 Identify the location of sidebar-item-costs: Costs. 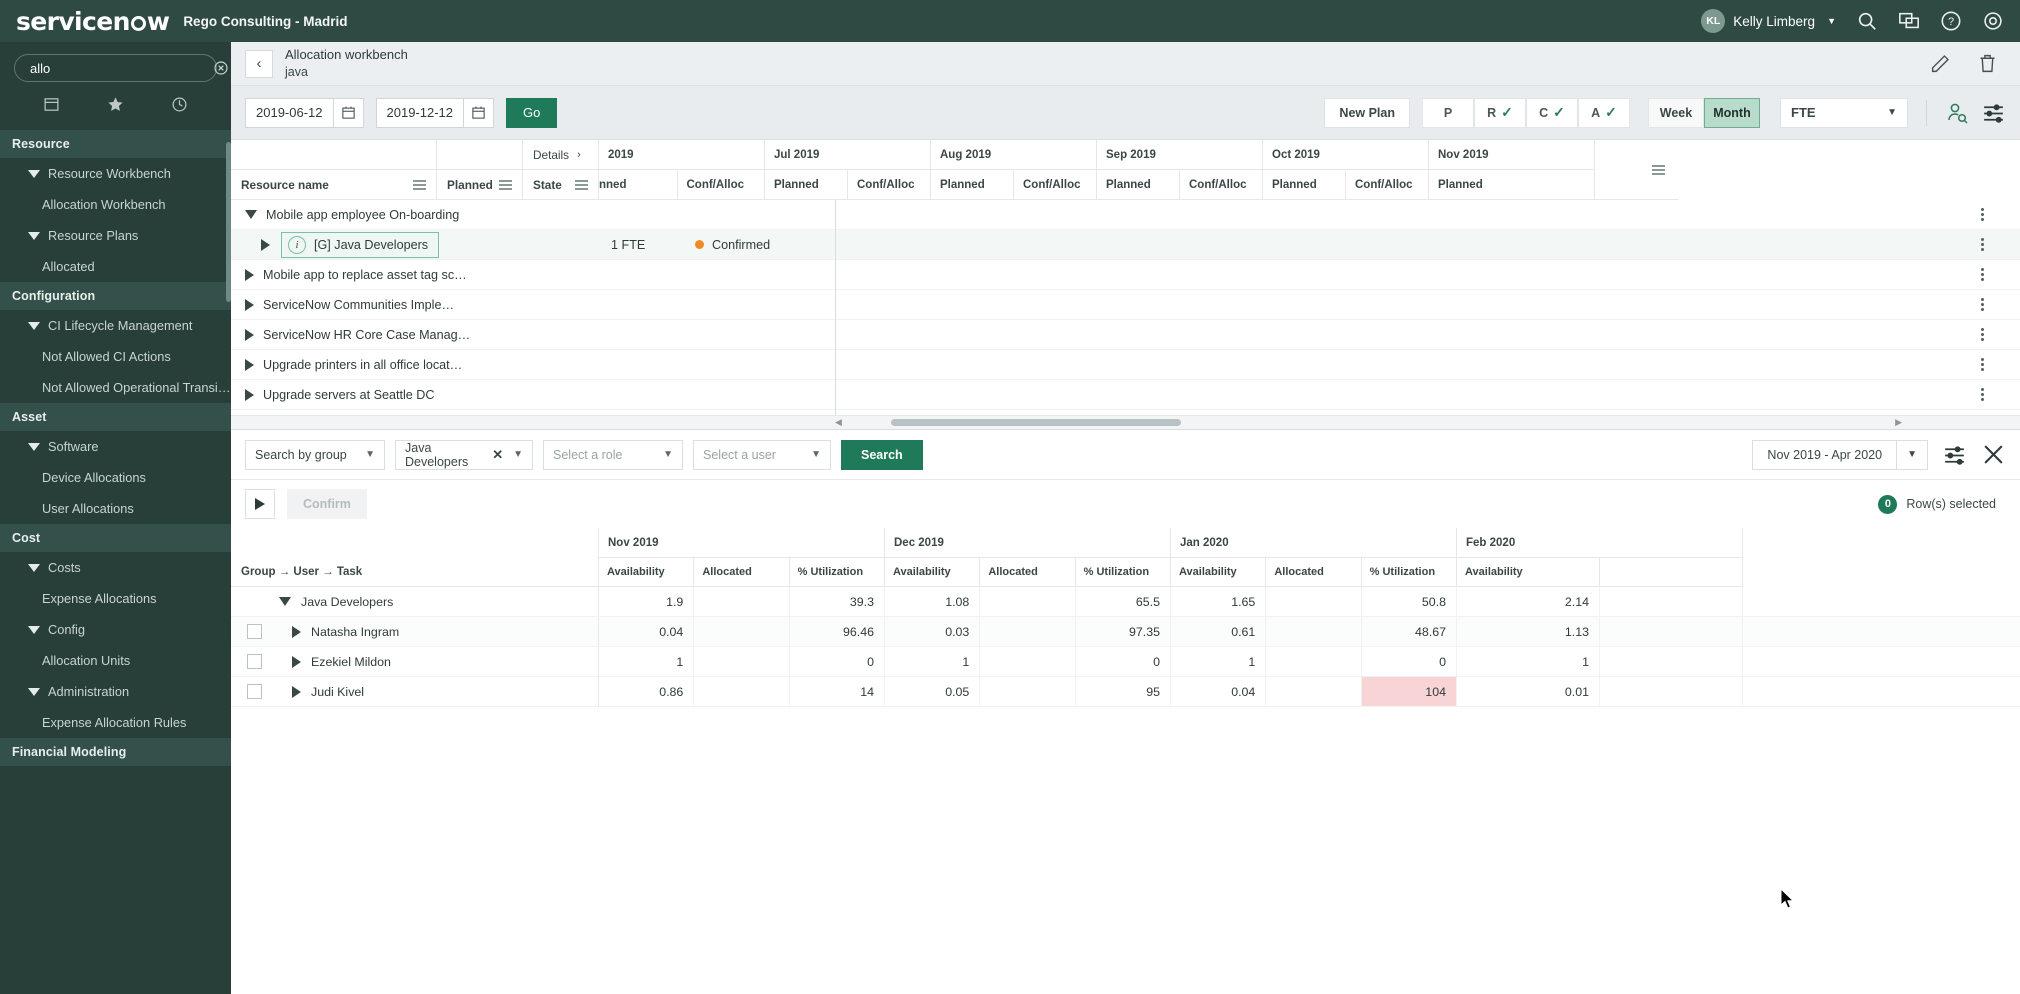
(115, 567).